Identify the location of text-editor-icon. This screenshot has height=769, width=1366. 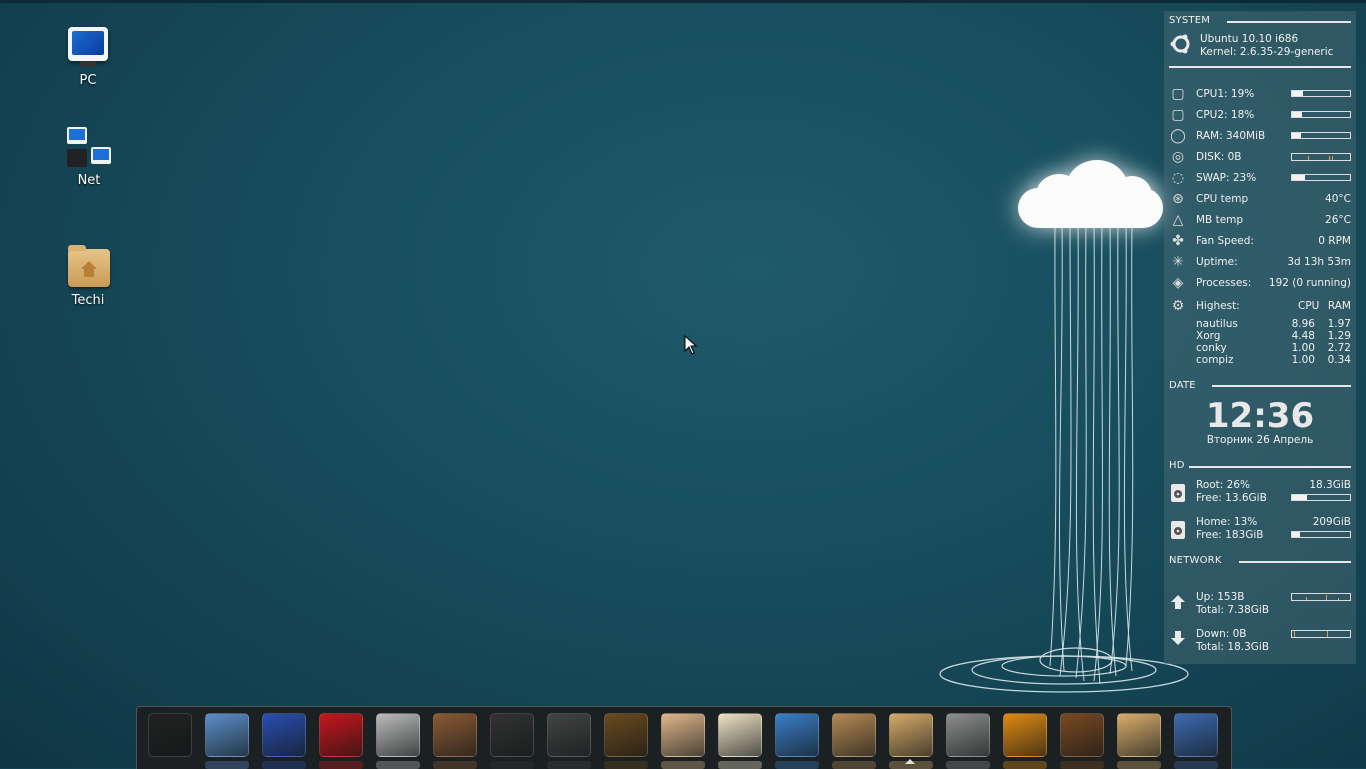
(1196, 735).